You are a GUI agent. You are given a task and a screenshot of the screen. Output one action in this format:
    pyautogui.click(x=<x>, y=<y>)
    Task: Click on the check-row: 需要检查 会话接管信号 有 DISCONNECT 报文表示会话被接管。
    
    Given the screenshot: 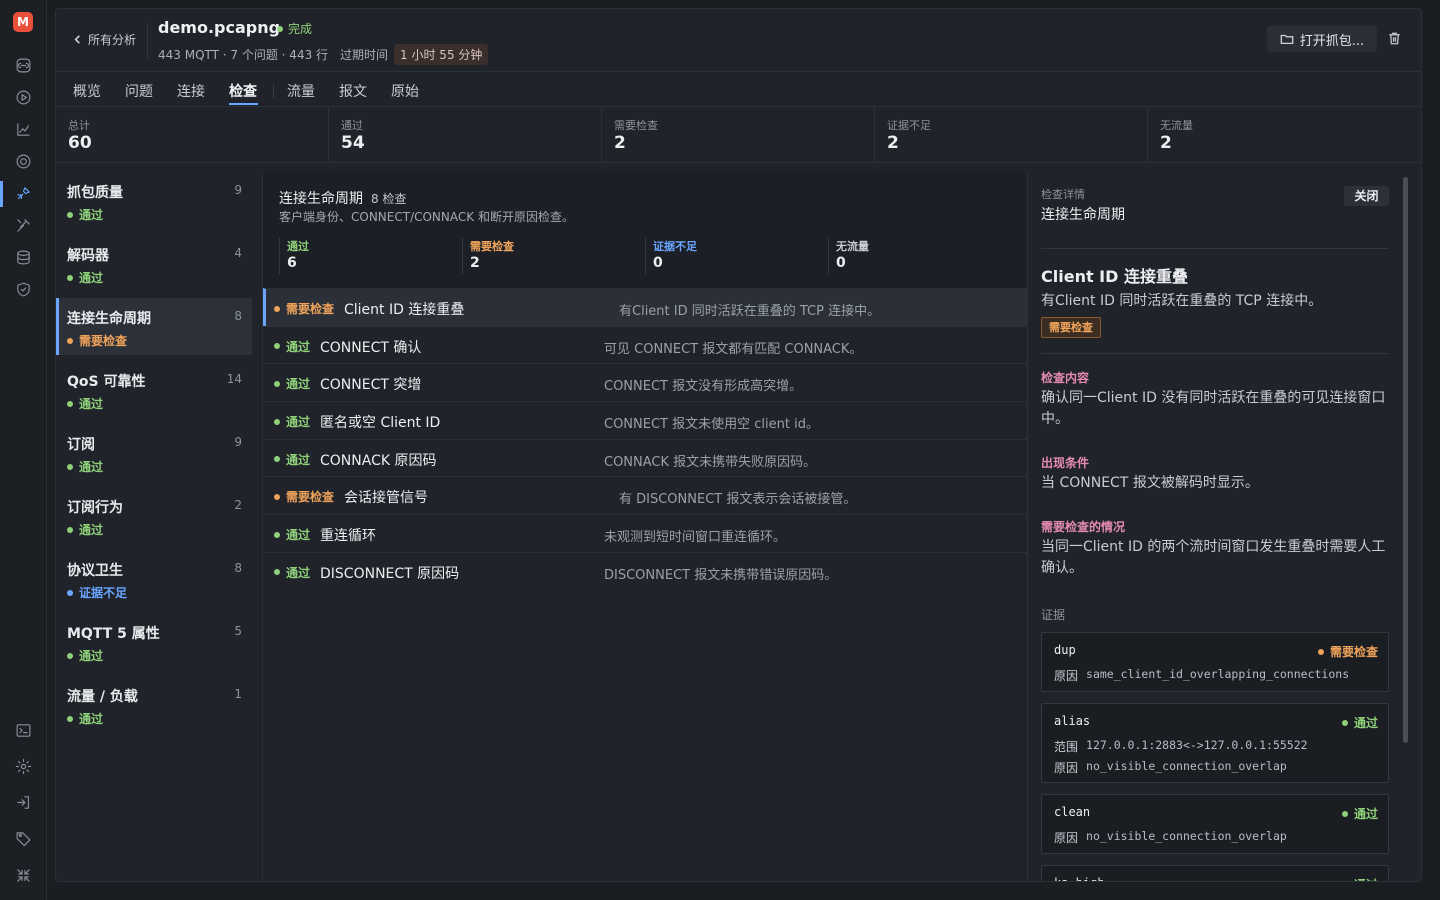 What is the action you would take?
    pyautogui.click(x=645, y=495)
    